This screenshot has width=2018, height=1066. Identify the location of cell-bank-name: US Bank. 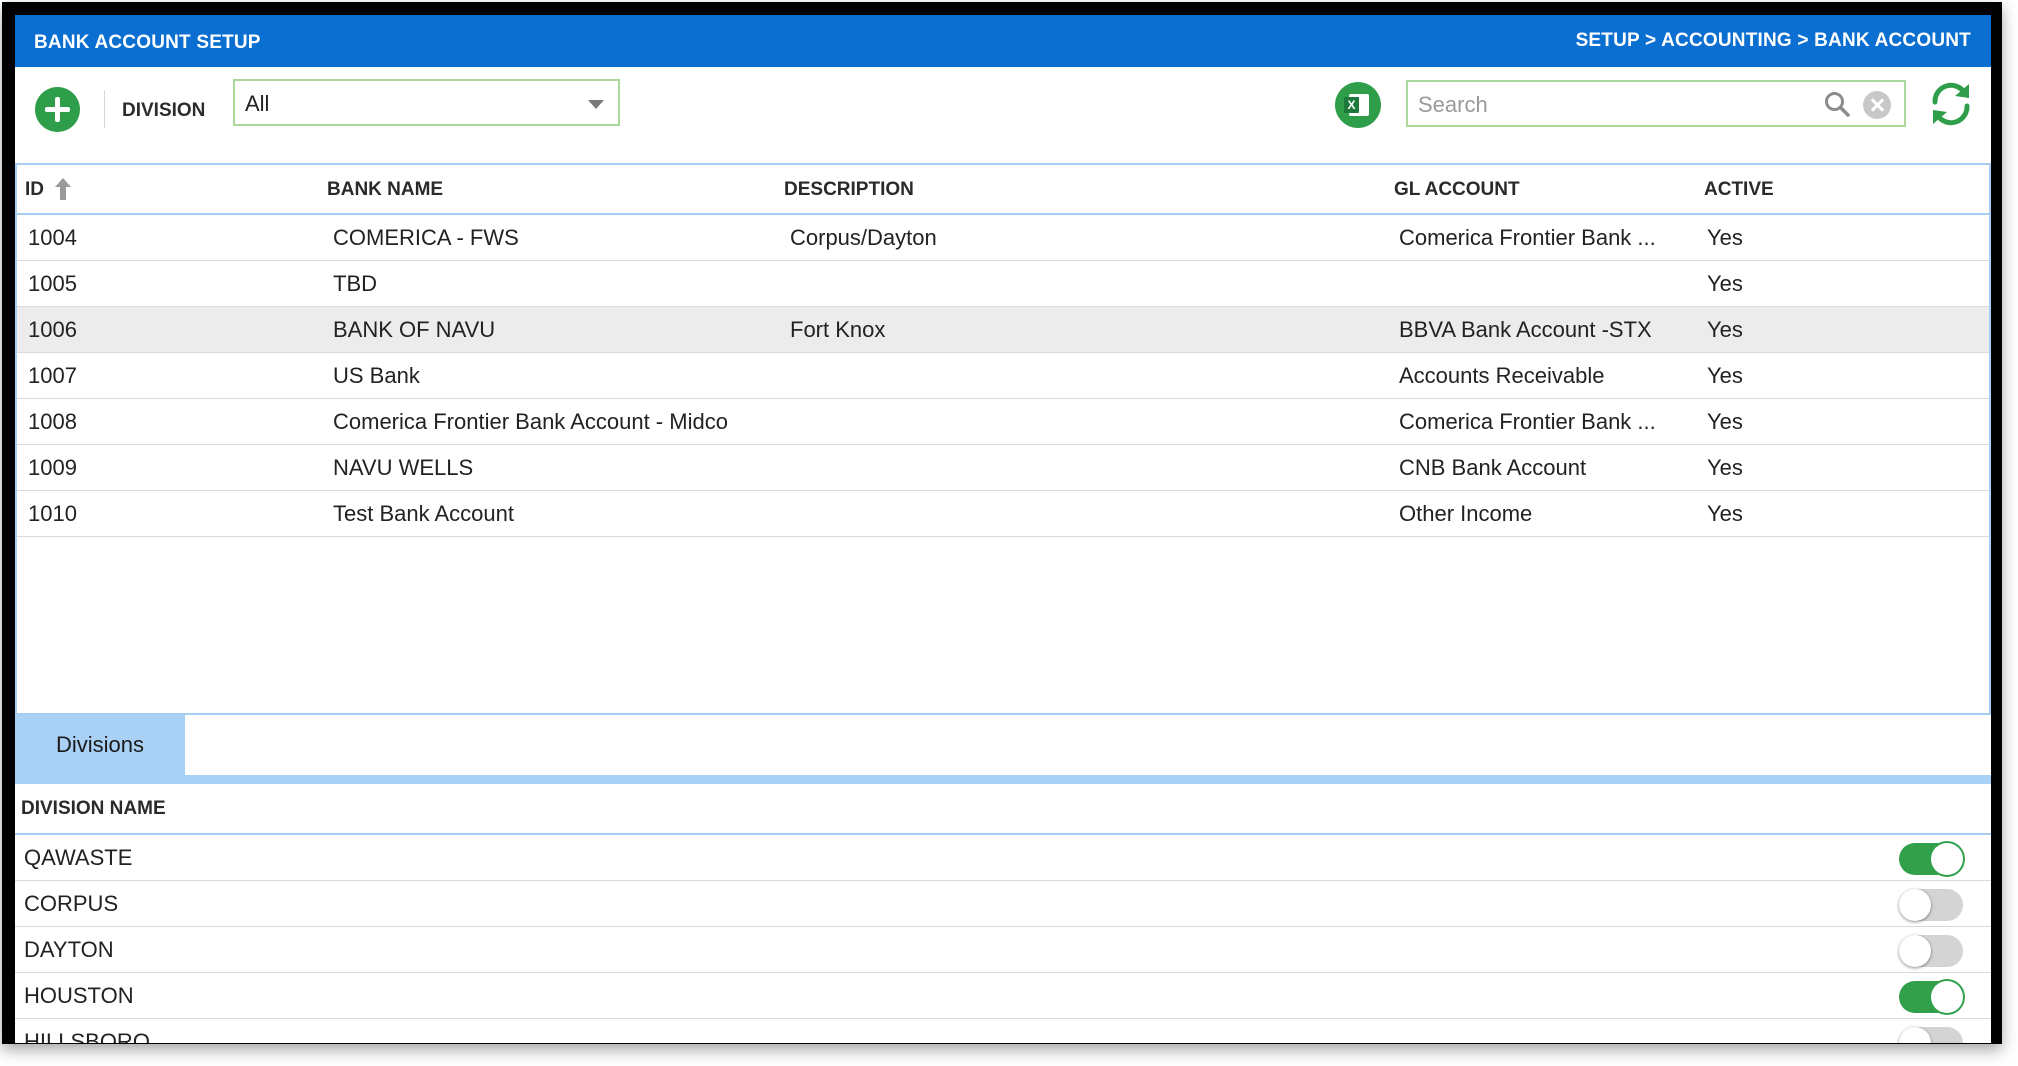
(376, 375).